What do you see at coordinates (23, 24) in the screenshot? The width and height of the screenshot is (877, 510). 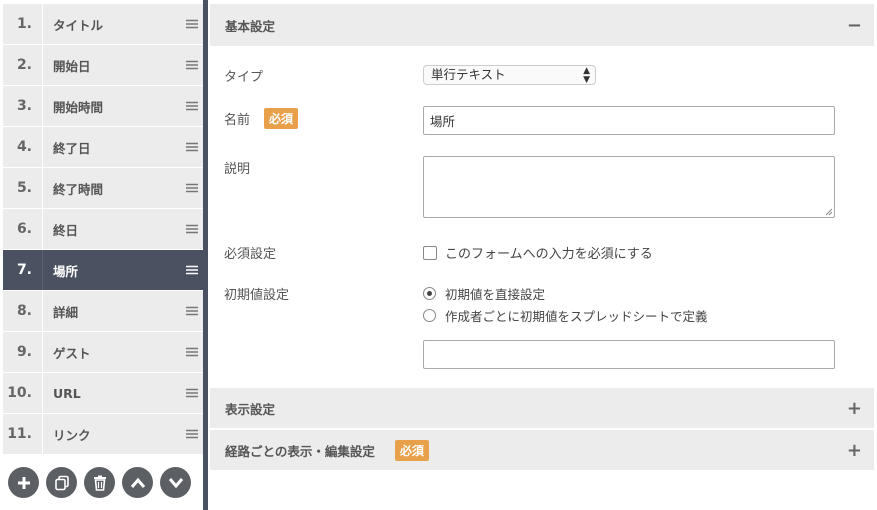 I see `field-number: 1.` at bounding box center [23, 24].